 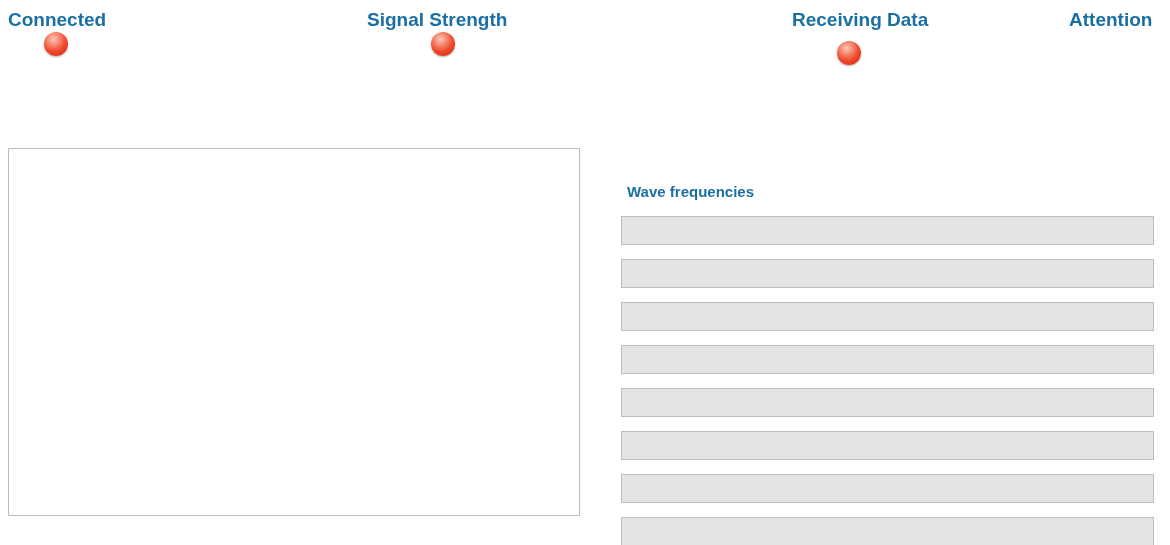 I want to click on indicator-label: Connected, so click(x=57, y=20).